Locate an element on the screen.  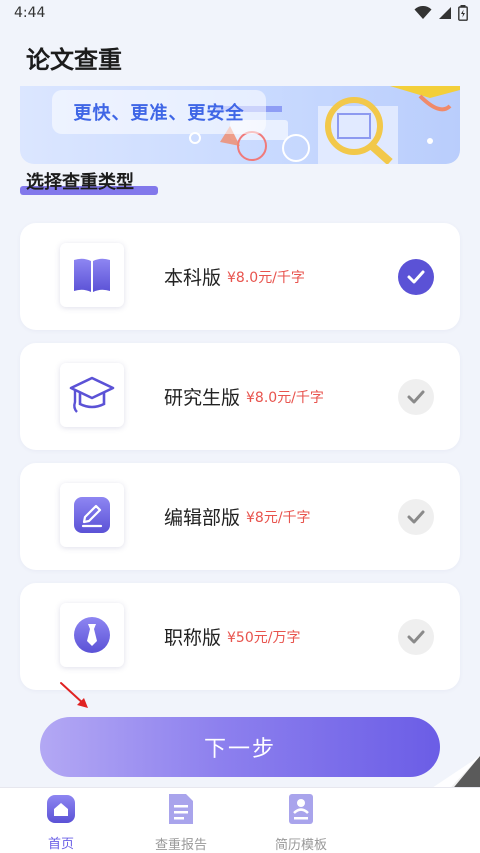
graduation-cap-icon is located at coordinates (92, 394).